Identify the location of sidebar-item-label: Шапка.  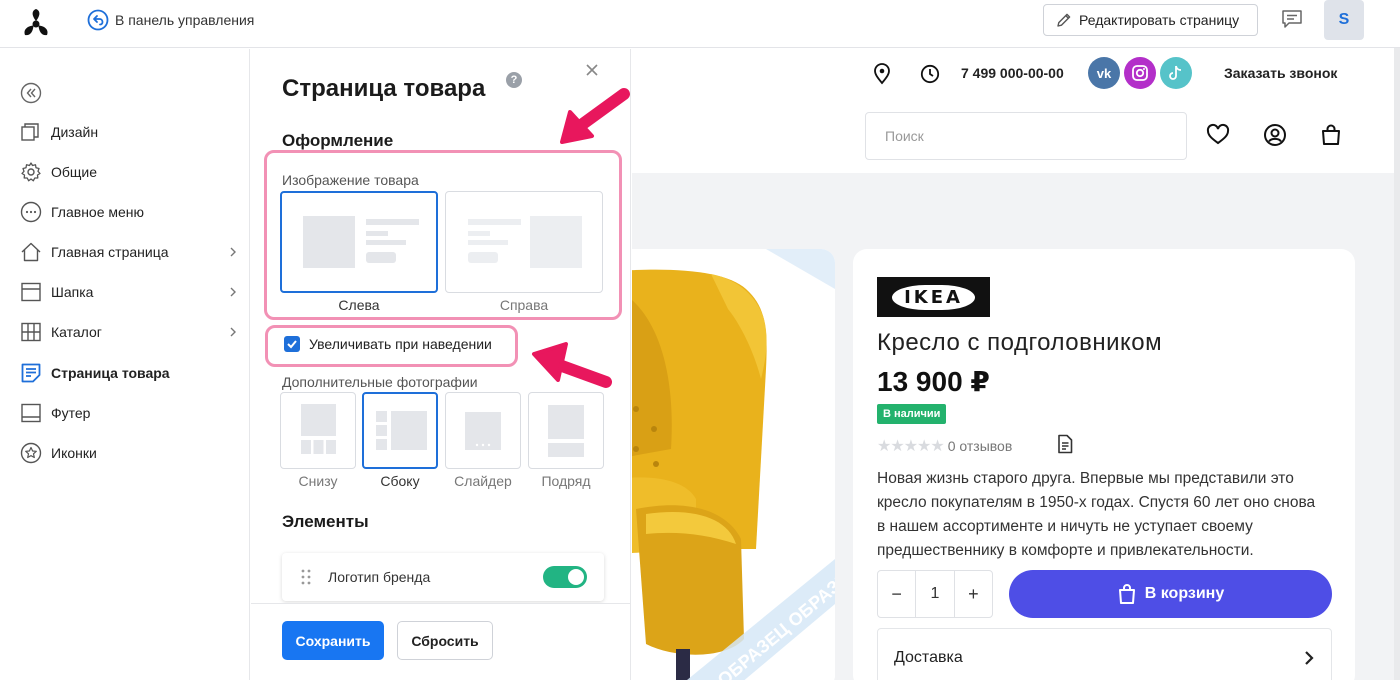
(72, 292).